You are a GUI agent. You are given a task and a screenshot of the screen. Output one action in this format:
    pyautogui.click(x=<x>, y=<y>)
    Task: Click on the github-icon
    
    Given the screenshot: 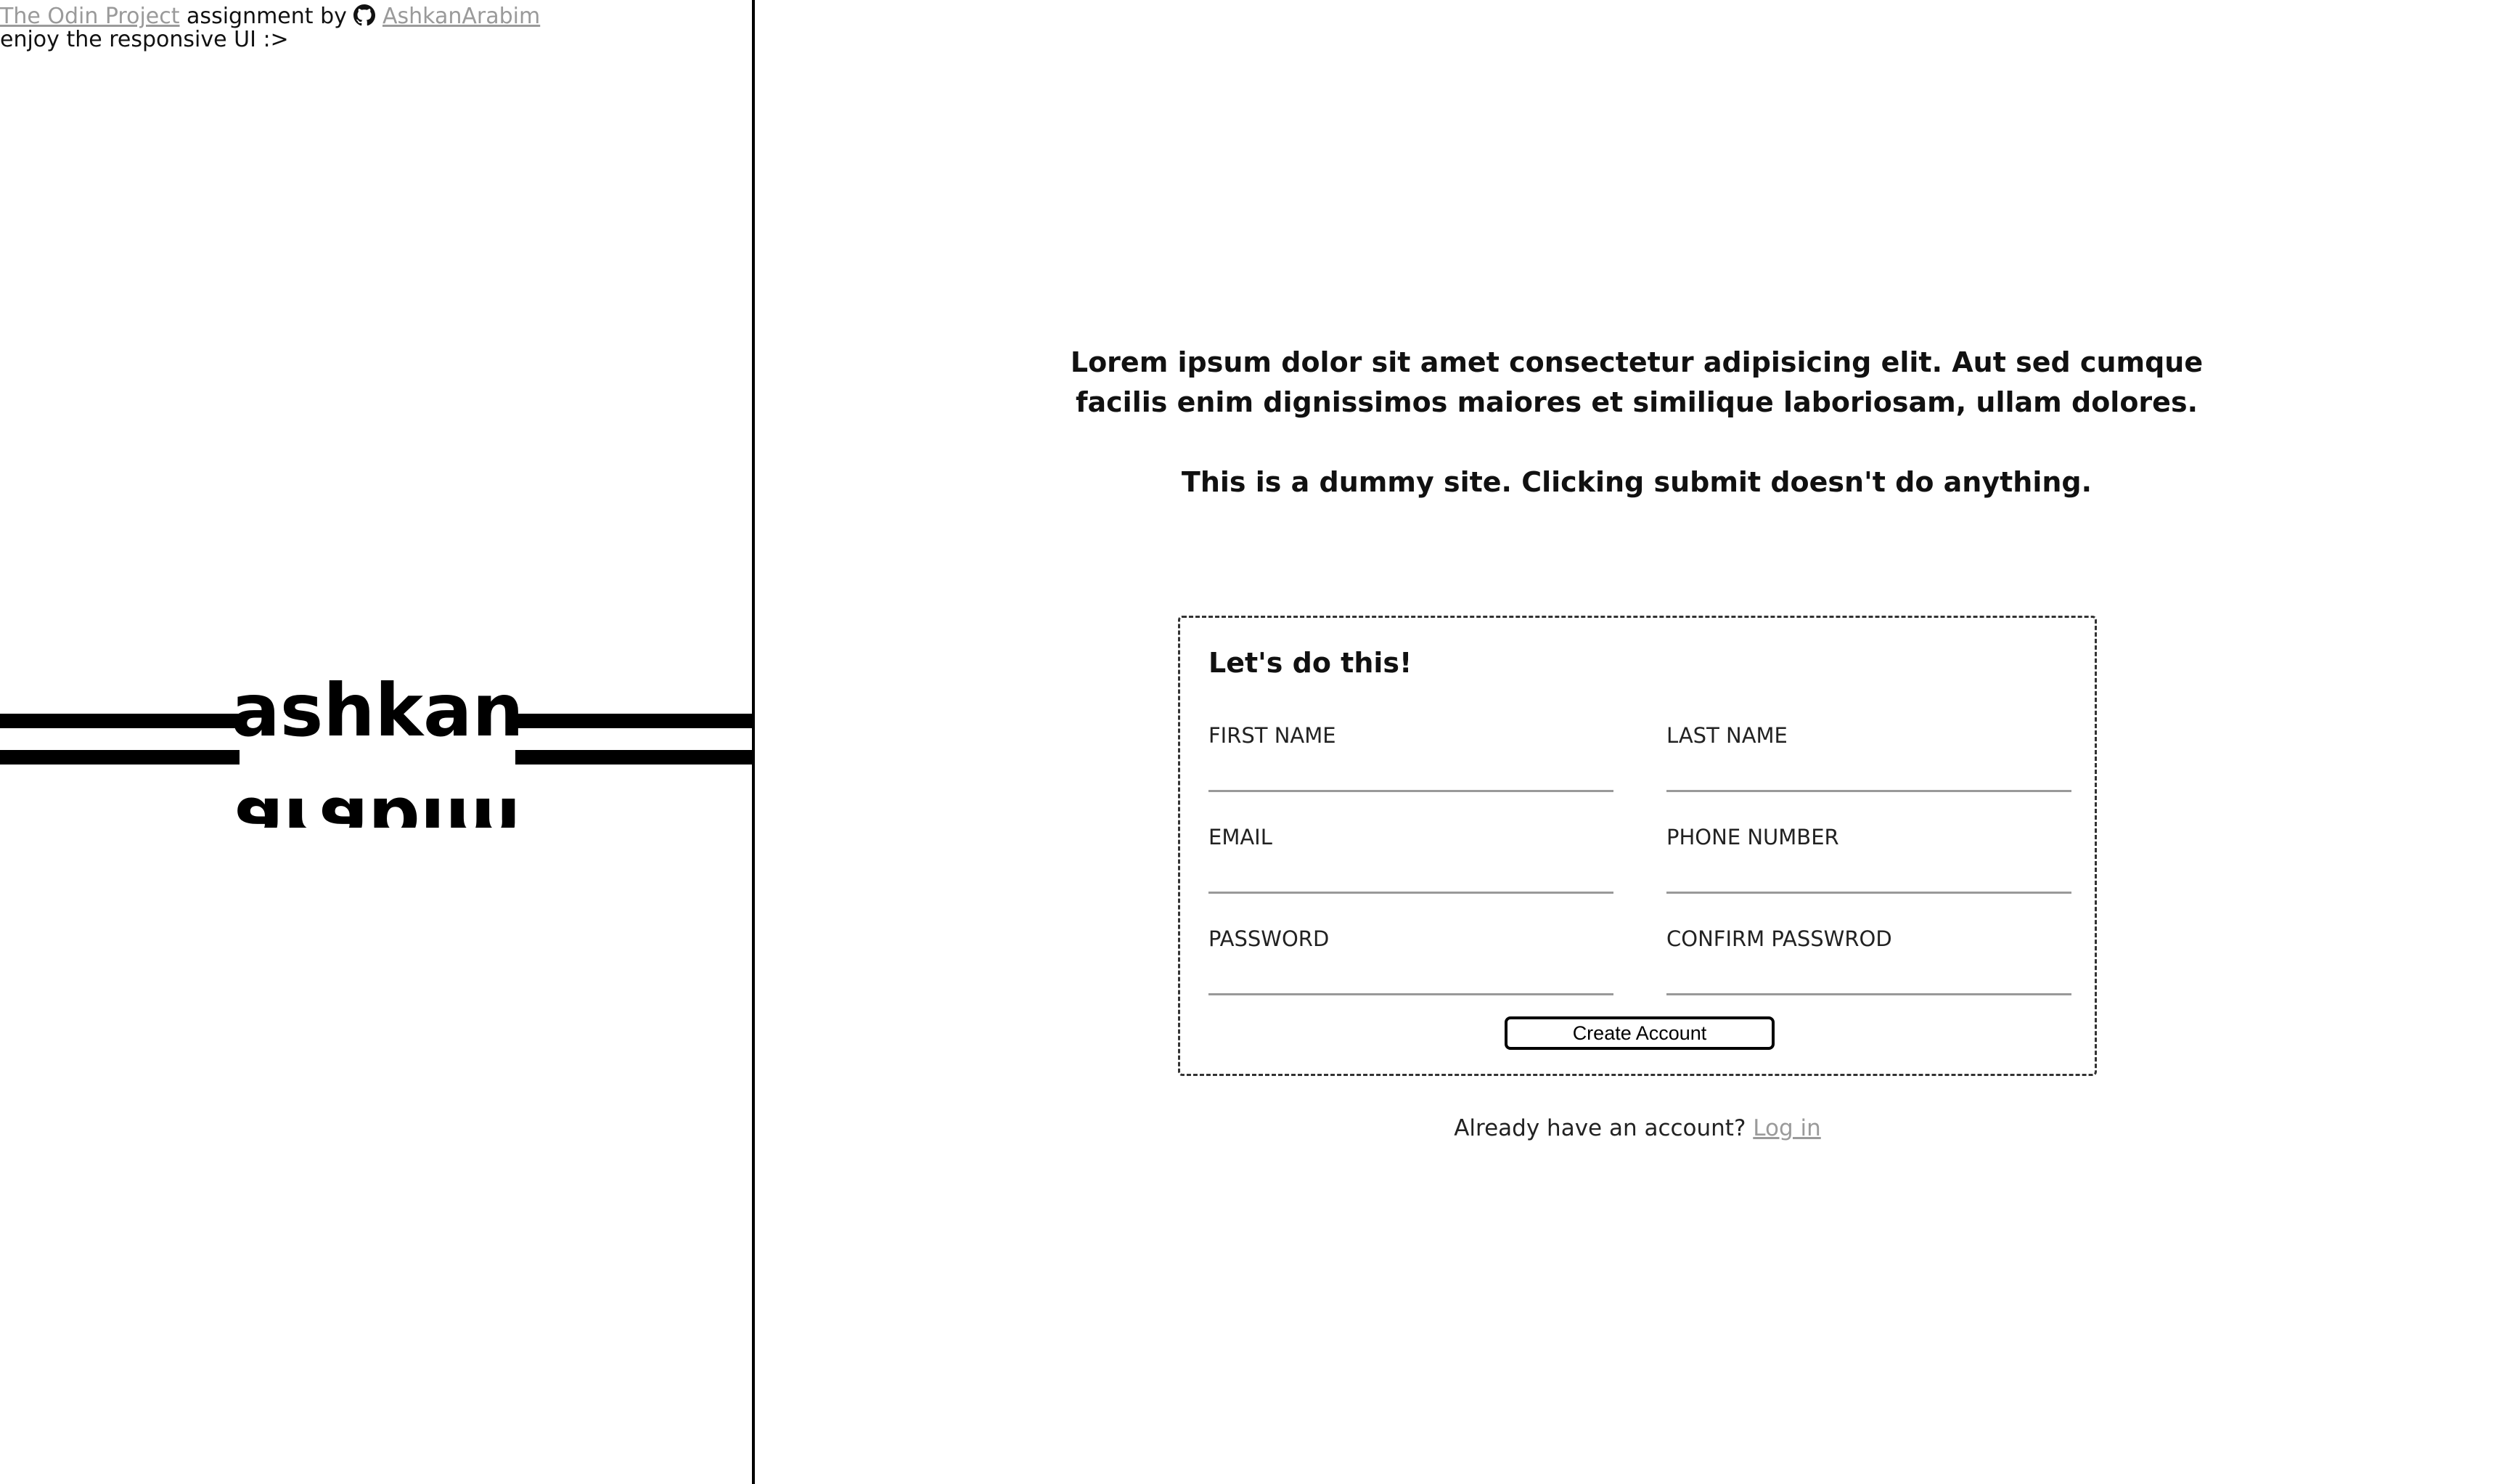 What is the action you would take?
    pyautogui.click(x=364, y=15)
    